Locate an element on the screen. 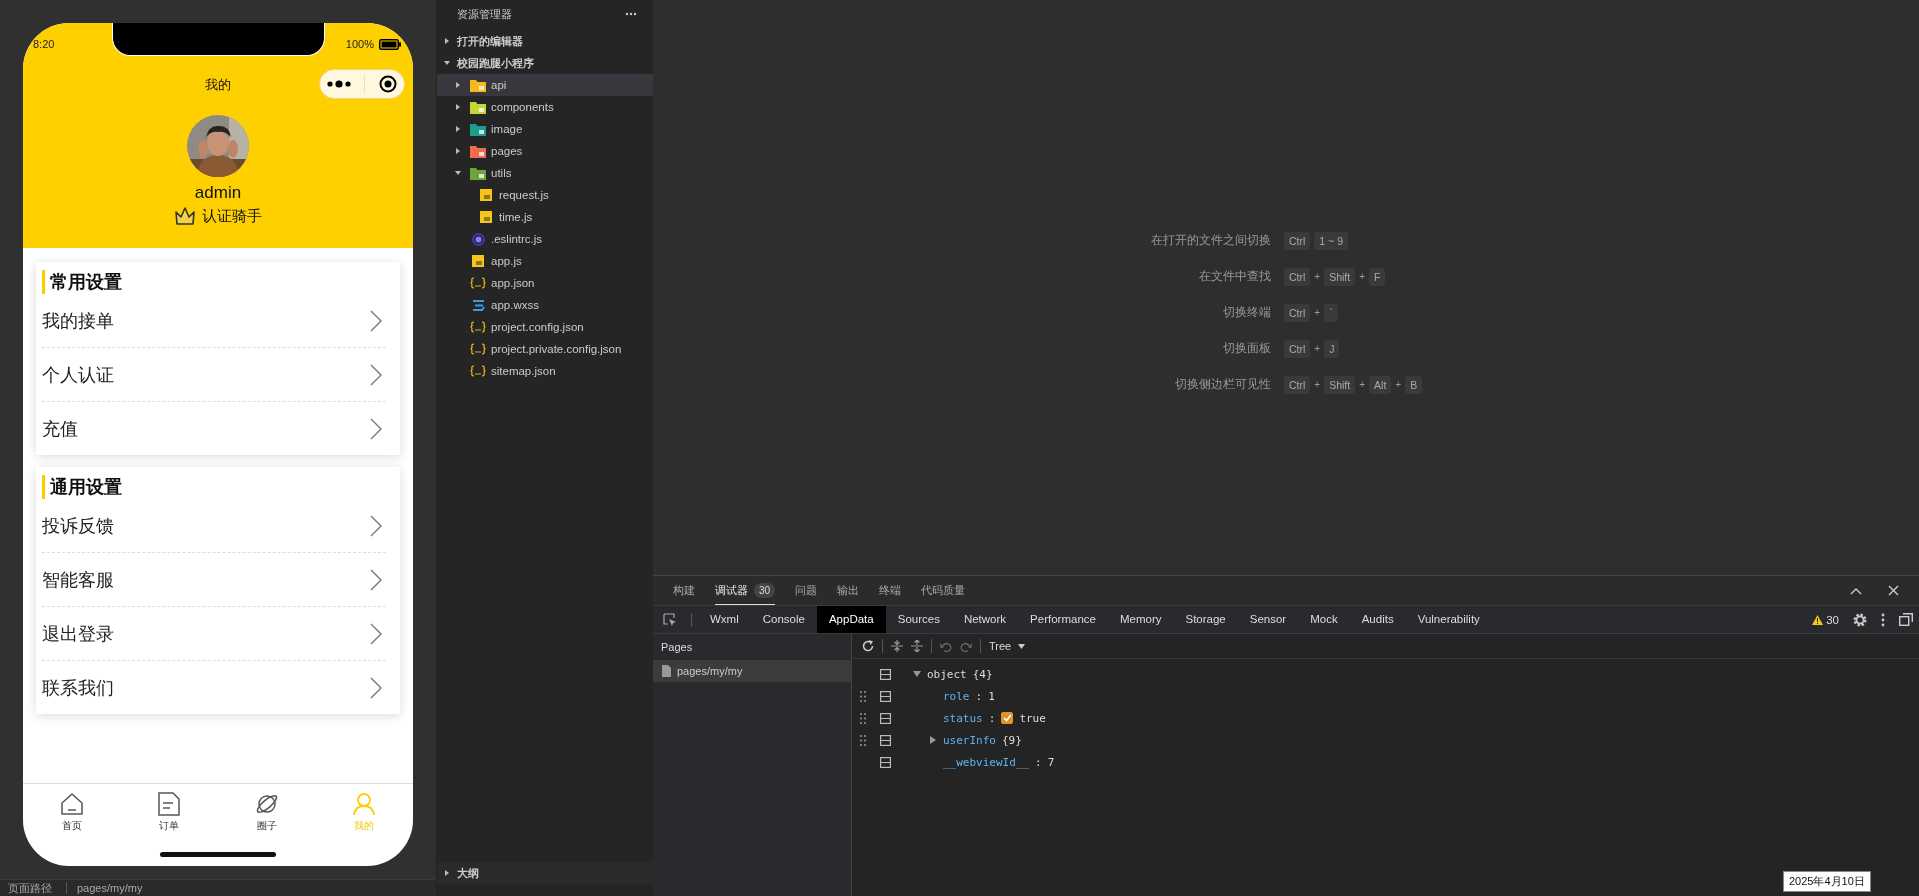 The image size is (1919, 896). data-key: userInfo is located at coordinates (969, 740).